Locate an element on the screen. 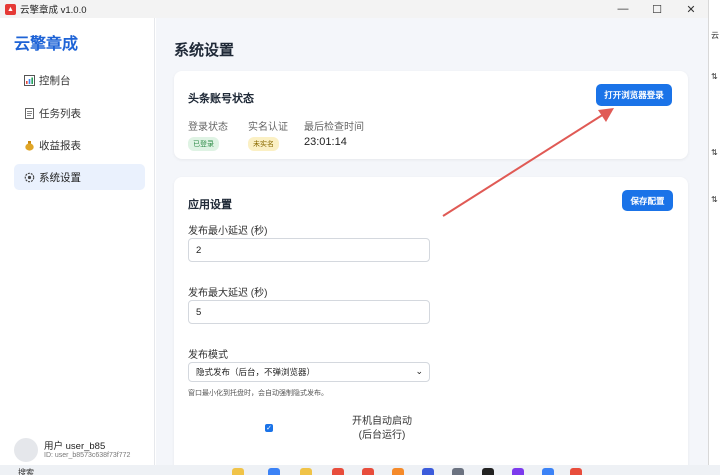  dashboard-icon is located at coordinates (29, 80).